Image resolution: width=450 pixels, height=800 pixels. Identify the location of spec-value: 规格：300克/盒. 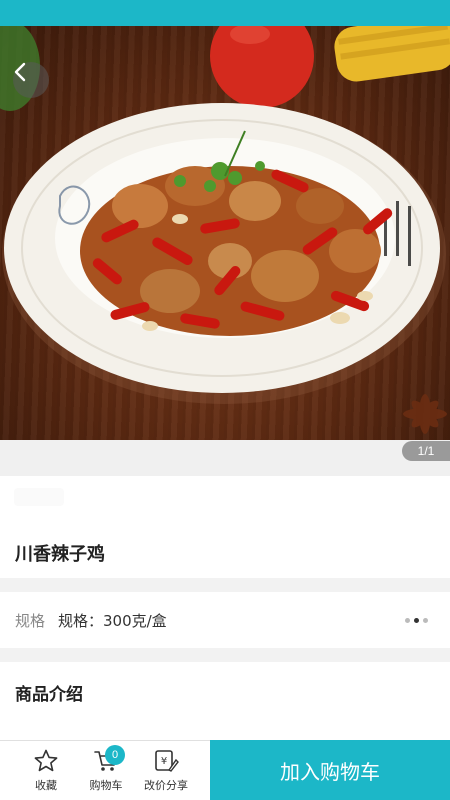
(112, 621).